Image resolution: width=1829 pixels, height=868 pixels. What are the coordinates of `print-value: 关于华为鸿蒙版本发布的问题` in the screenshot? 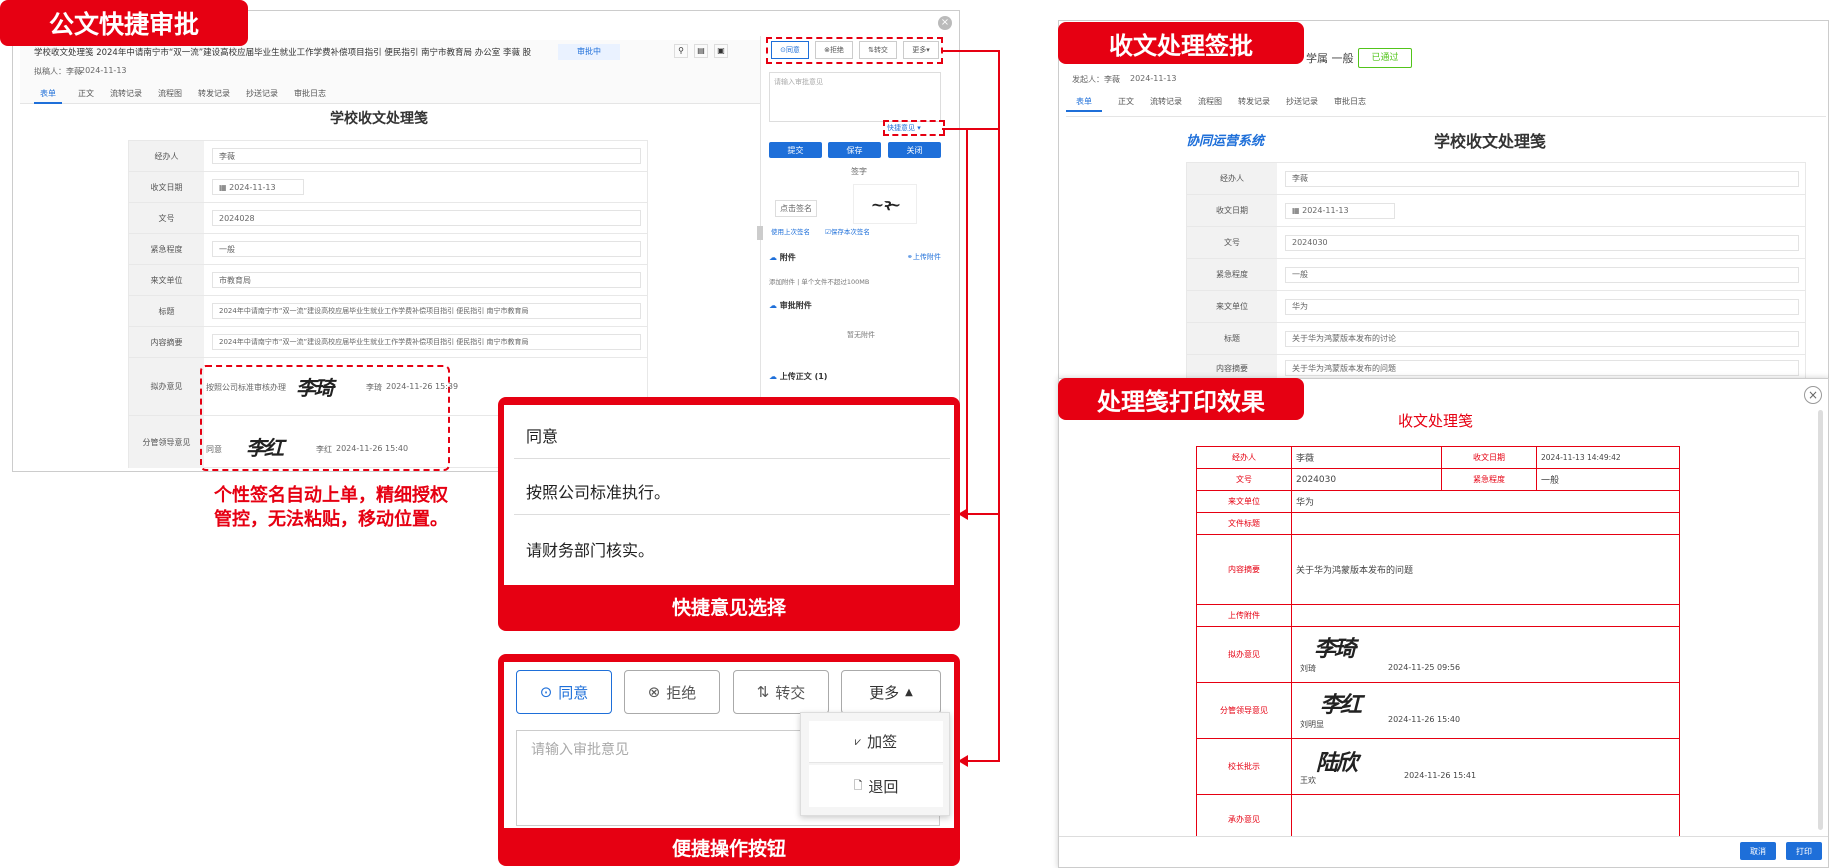 It's located at (1485, 569).